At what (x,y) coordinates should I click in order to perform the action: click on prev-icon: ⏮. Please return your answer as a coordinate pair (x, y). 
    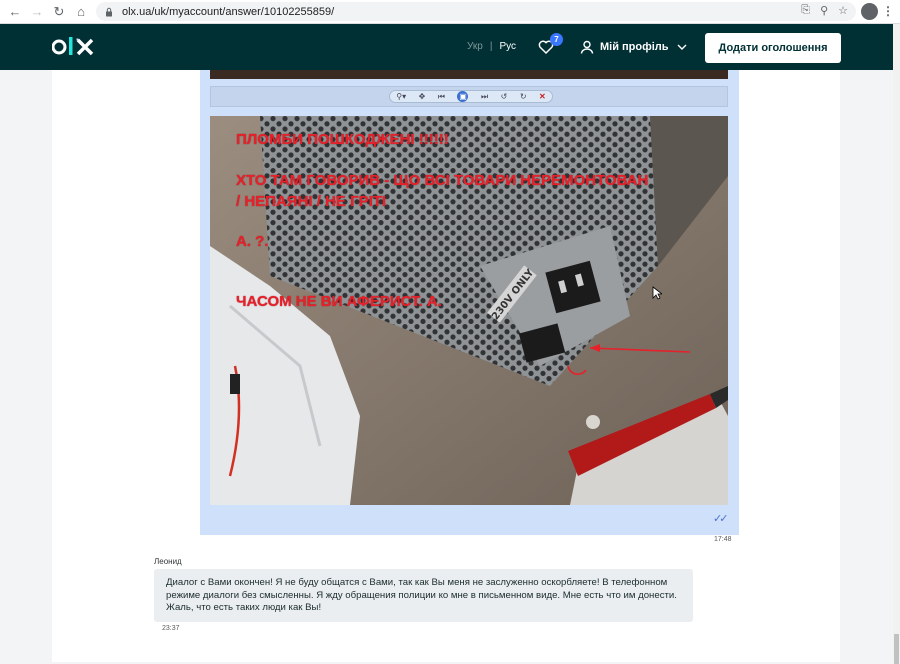
    Looking at the image, I should click on (441, 97).